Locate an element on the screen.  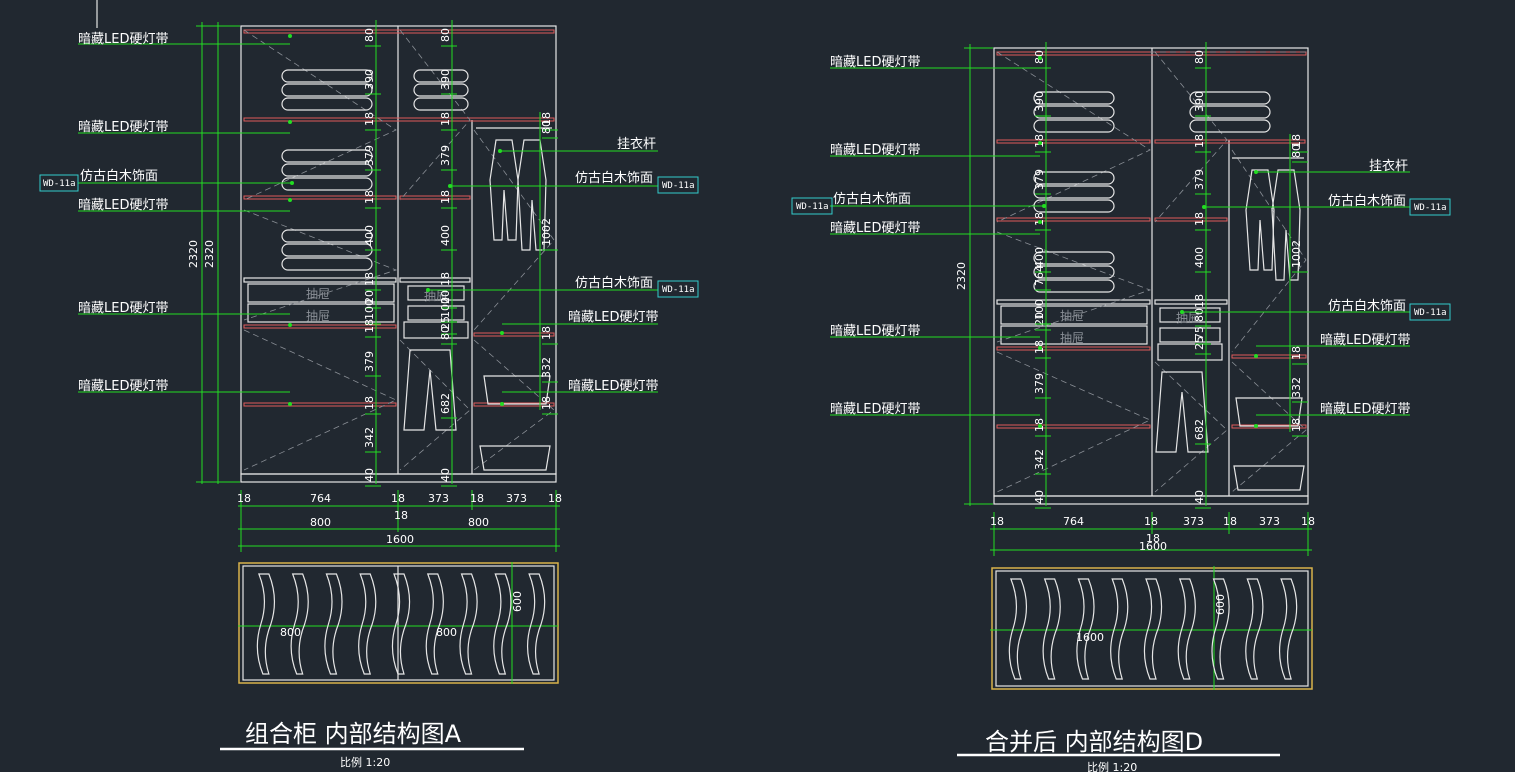
led-callout-d-2: 暗藏LED硬灯带 is located at coordinates (875, 150).